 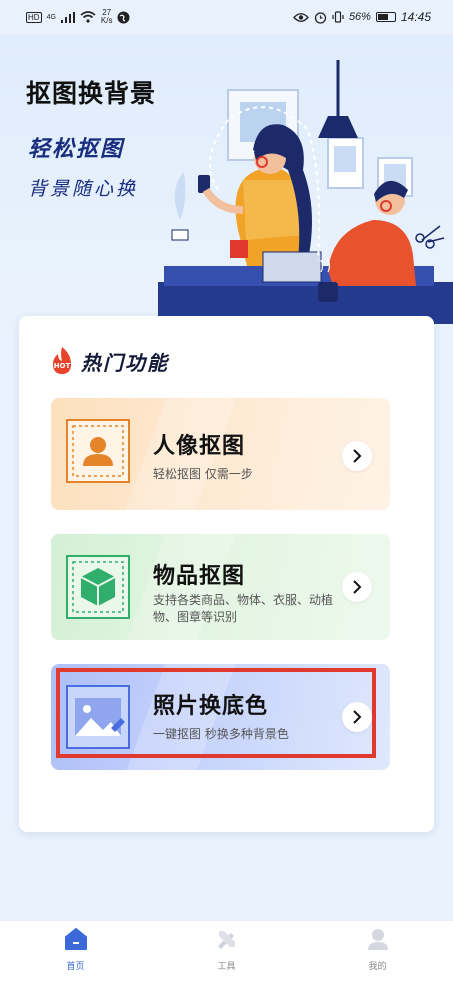 What do you see at coordinates (199, 446) in the screenshot?
I see `feature-title: 人像抠图` at bounding box center [199, 446].